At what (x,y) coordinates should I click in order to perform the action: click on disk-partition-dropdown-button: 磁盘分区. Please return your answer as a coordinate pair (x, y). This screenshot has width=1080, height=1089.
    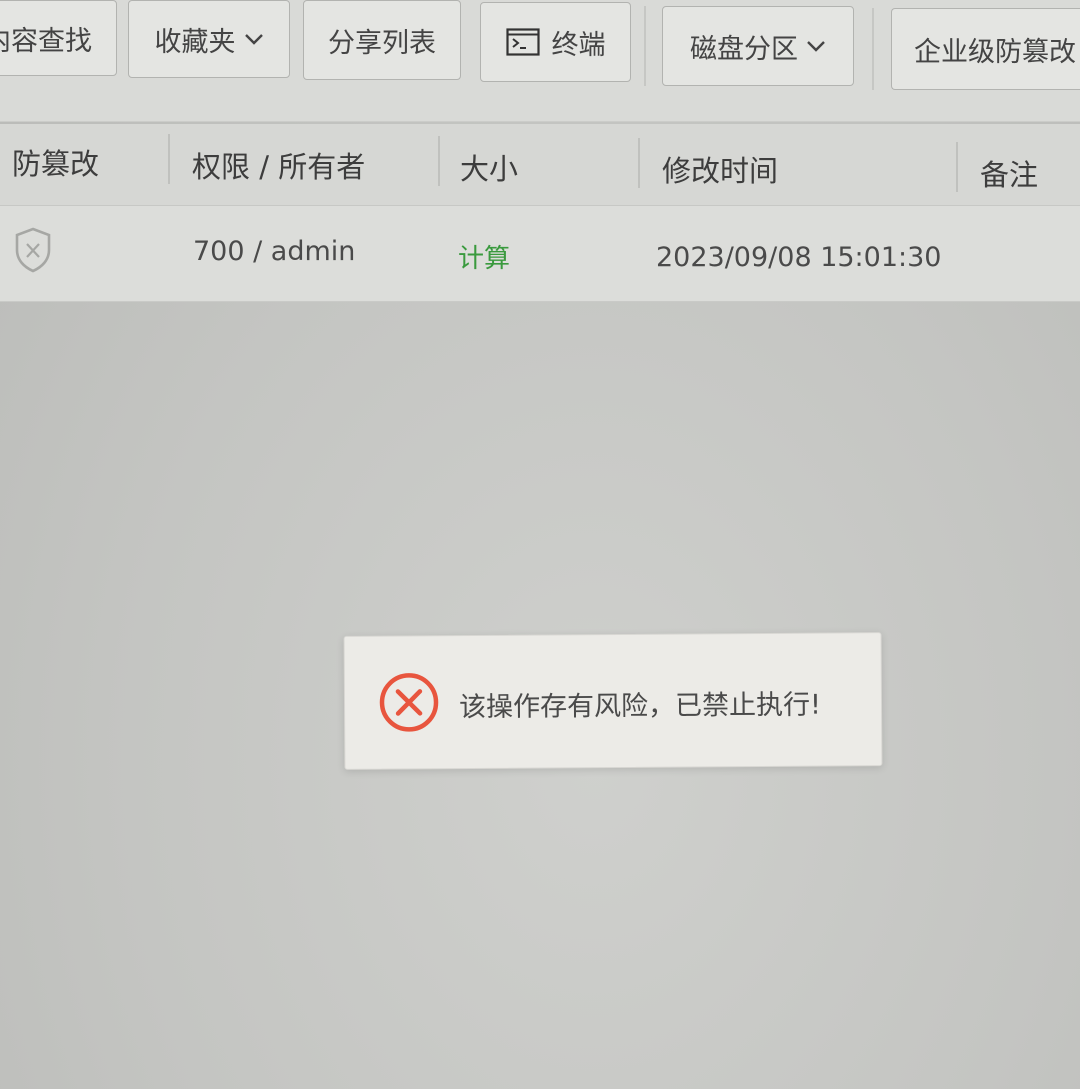
    Looking at the image, I should click on (758, 46).